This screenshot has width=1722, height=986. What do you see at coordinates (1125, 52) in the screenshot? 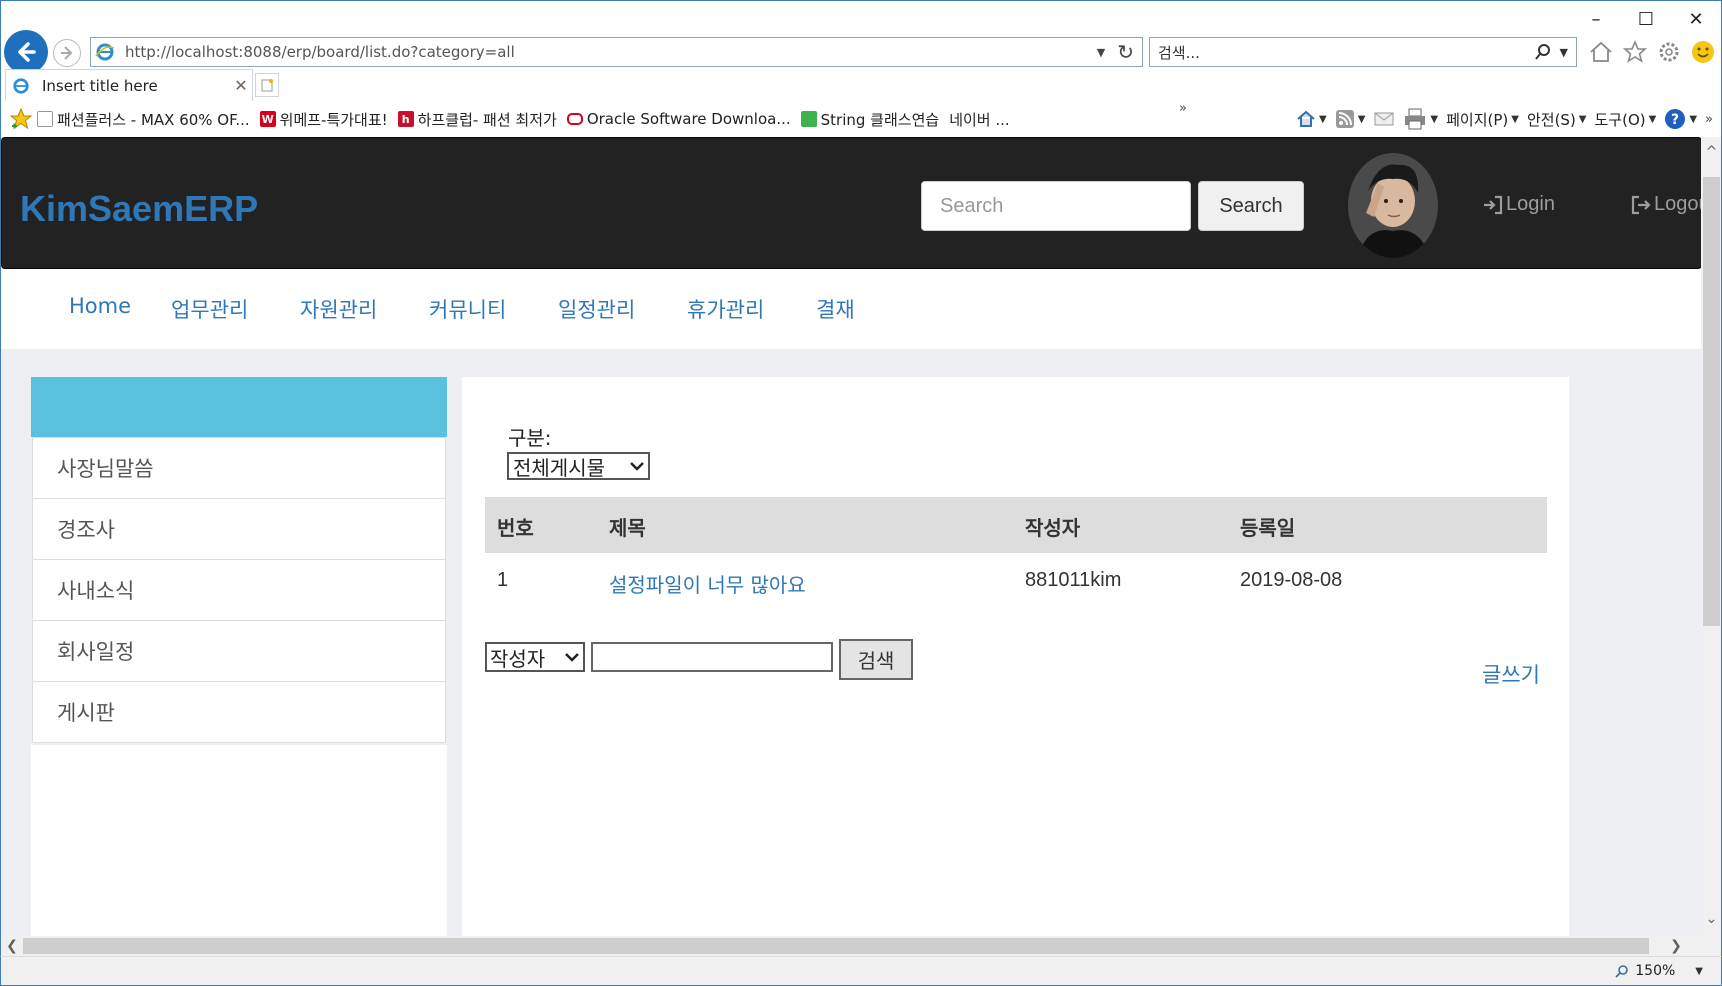
I see `refresh-icon: ↻` at bounding box center [1125, 52].